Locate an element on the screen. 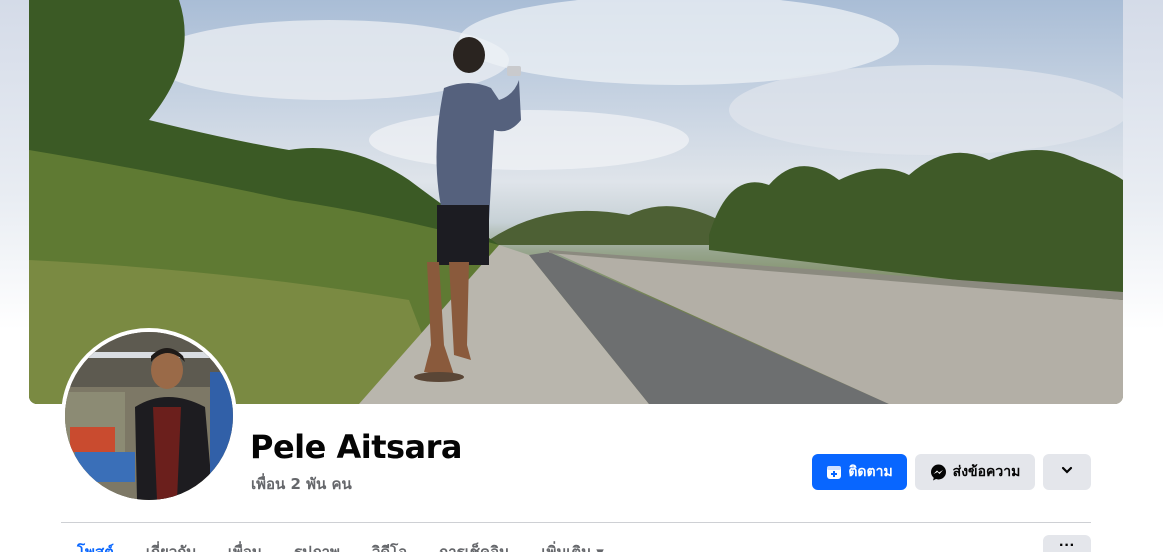 The height and width of the screenshot is (552, 1163). tab-photos: รูปภาพ is located at coordinates (317, 544).